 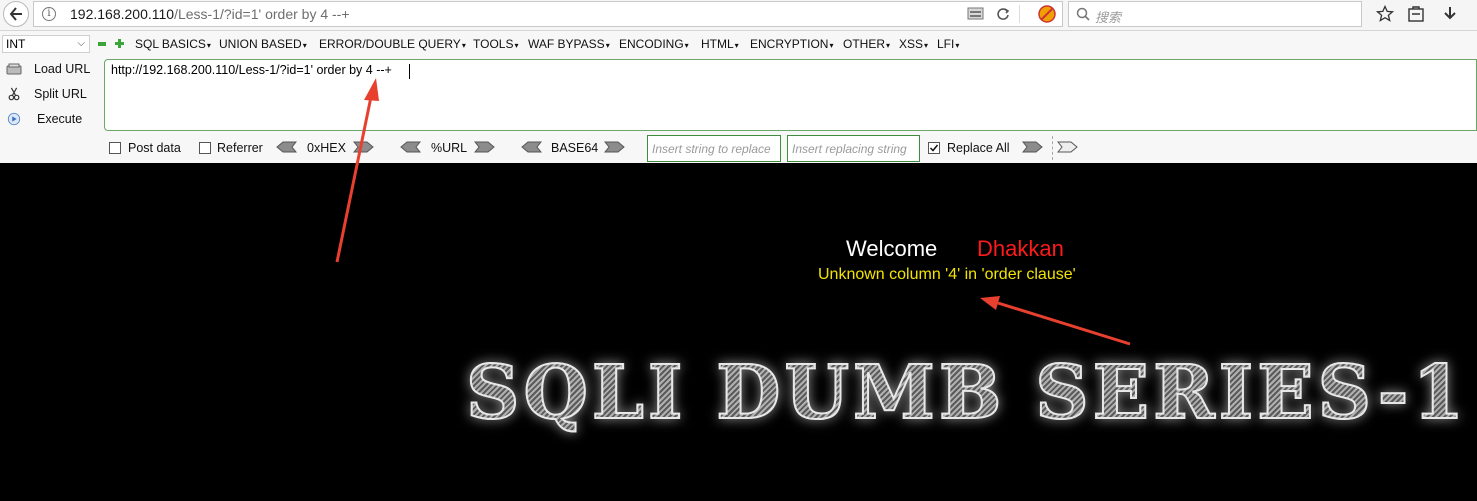 I want to click on referrer-checkbox, so click(x=205, y=148).